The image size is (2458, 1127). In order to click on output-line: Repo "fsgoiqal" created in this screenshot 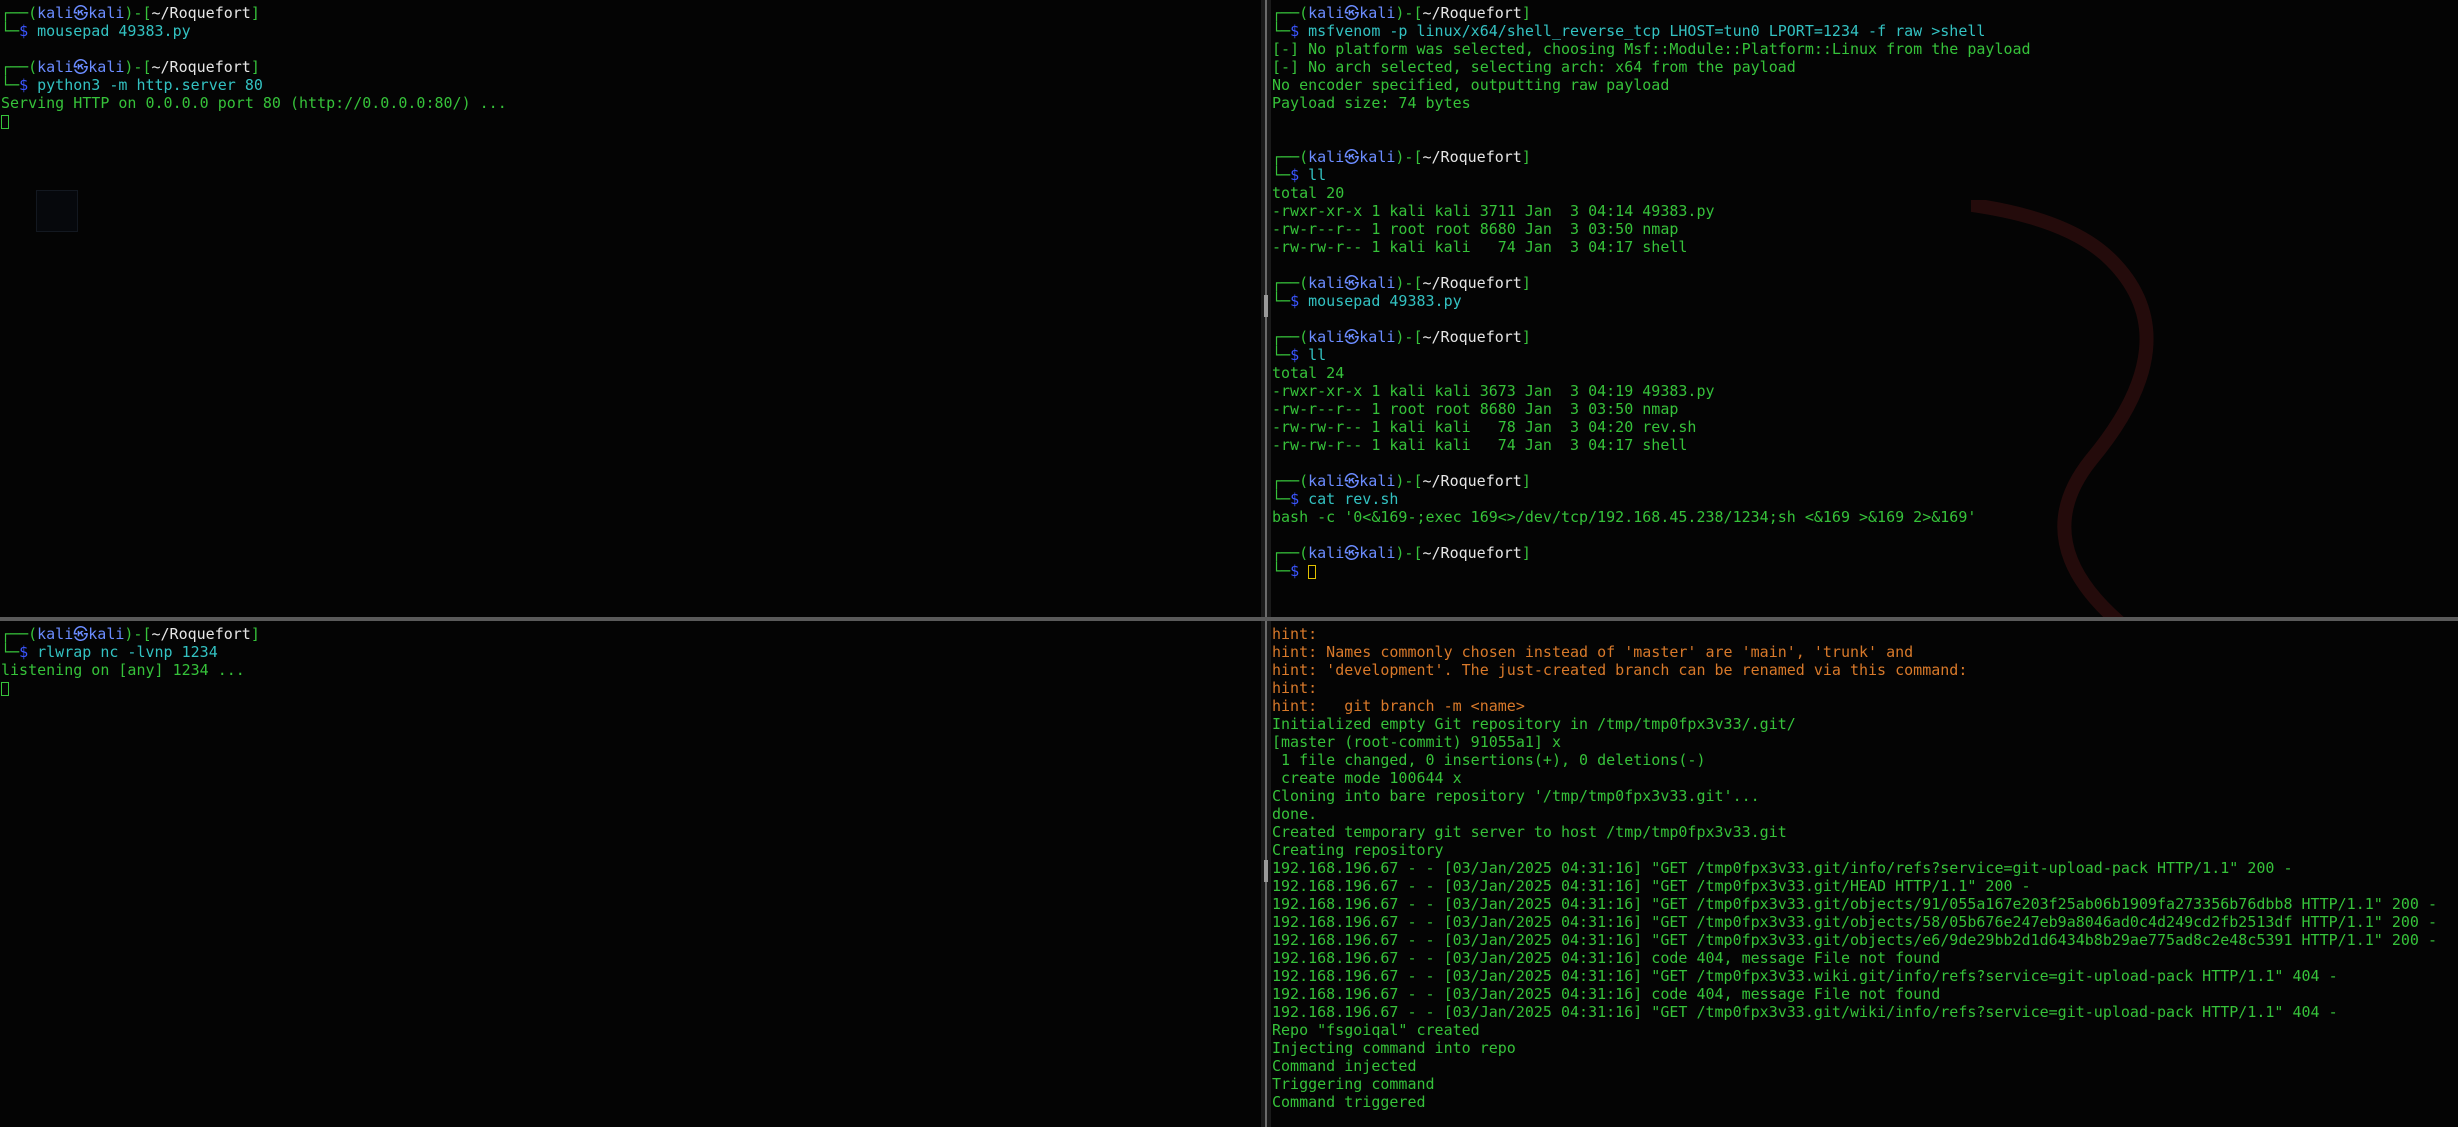, I will do `click(1376, 1030)`.